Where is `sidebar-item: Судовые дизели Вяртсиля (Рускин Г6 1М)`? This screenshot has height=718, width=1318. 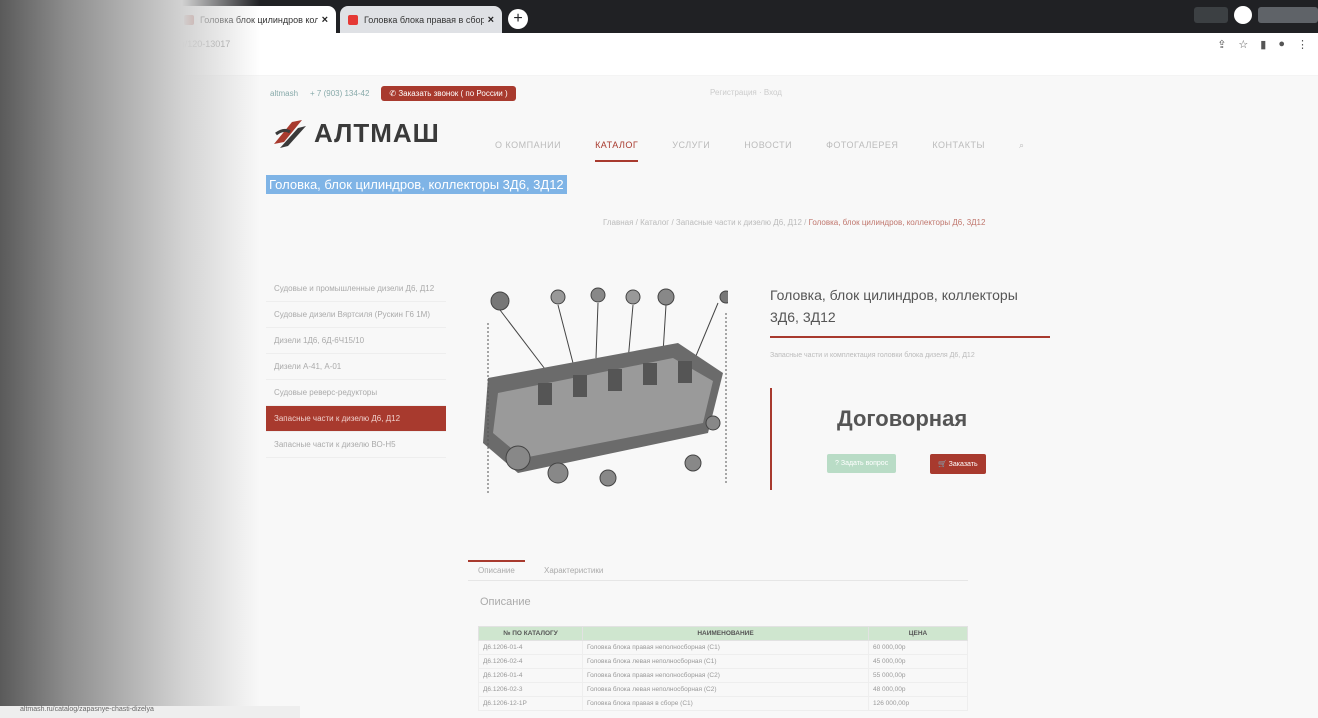 sidebar-item: Судовые дизели Вяртсиля (Рускин Г6 1М) is located at coordinates (356, 315).